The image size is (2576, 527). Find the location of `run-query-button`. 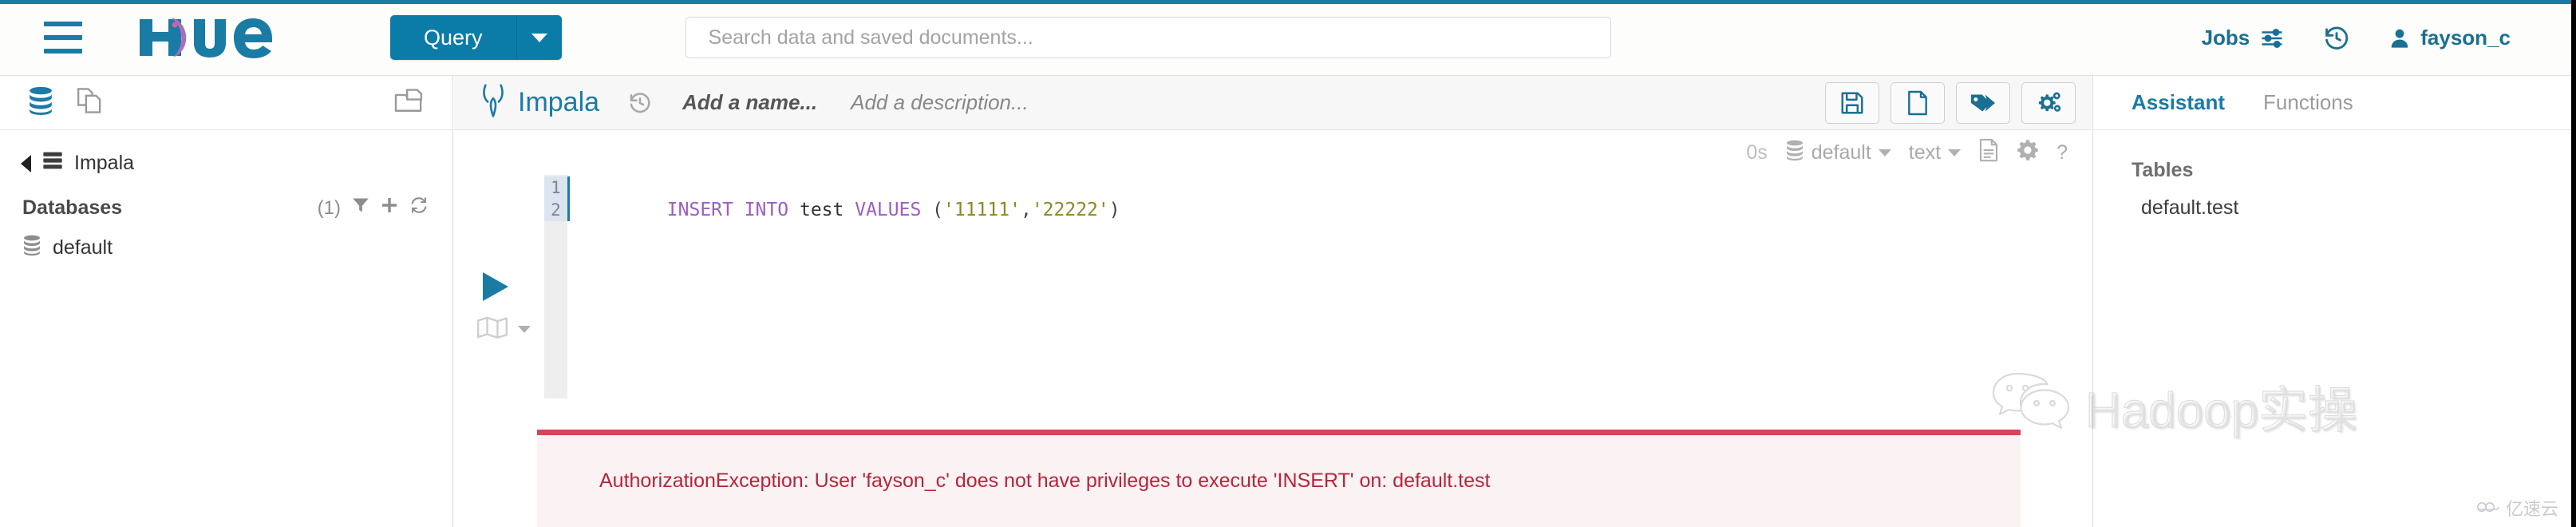

run-query-button is located at coordinates (495, 286).